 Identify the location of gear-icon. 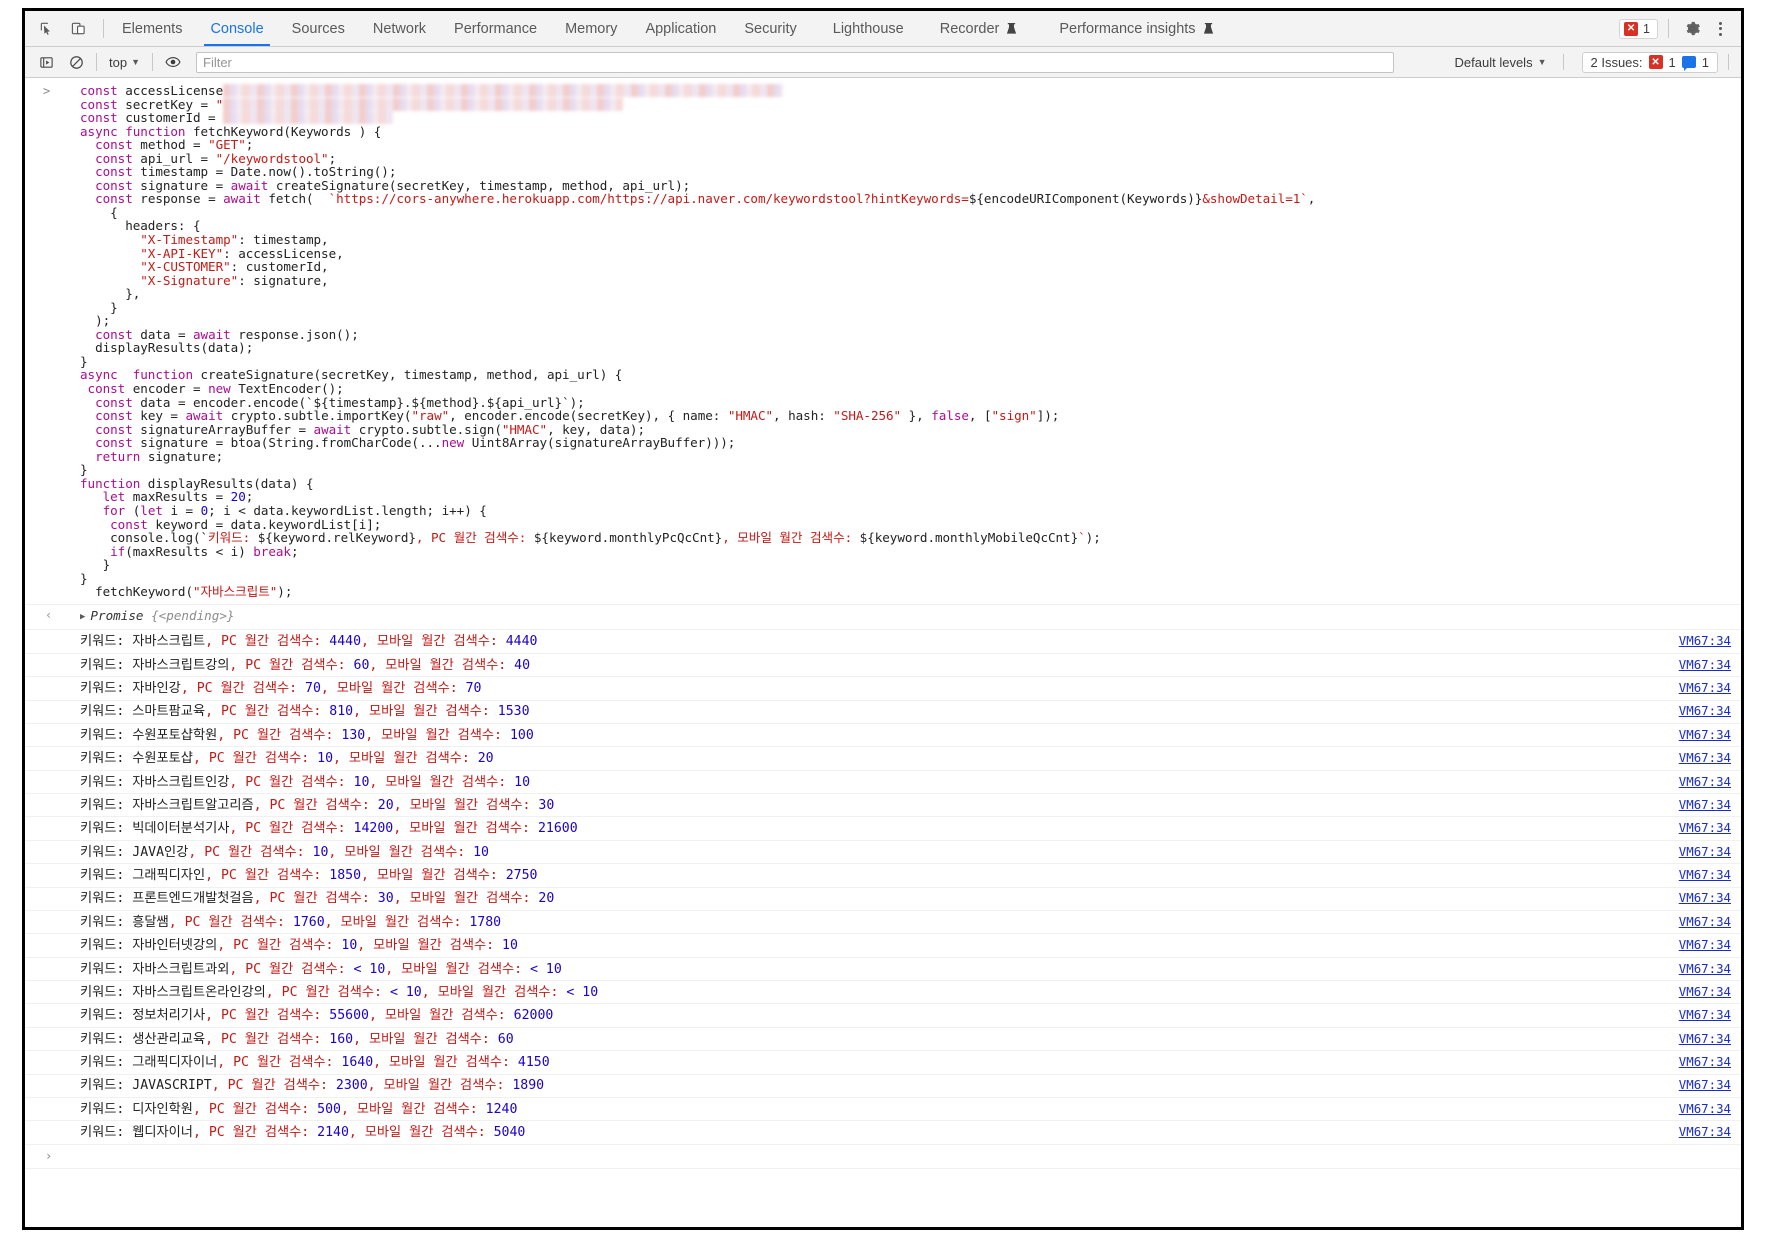
(1692, 29).